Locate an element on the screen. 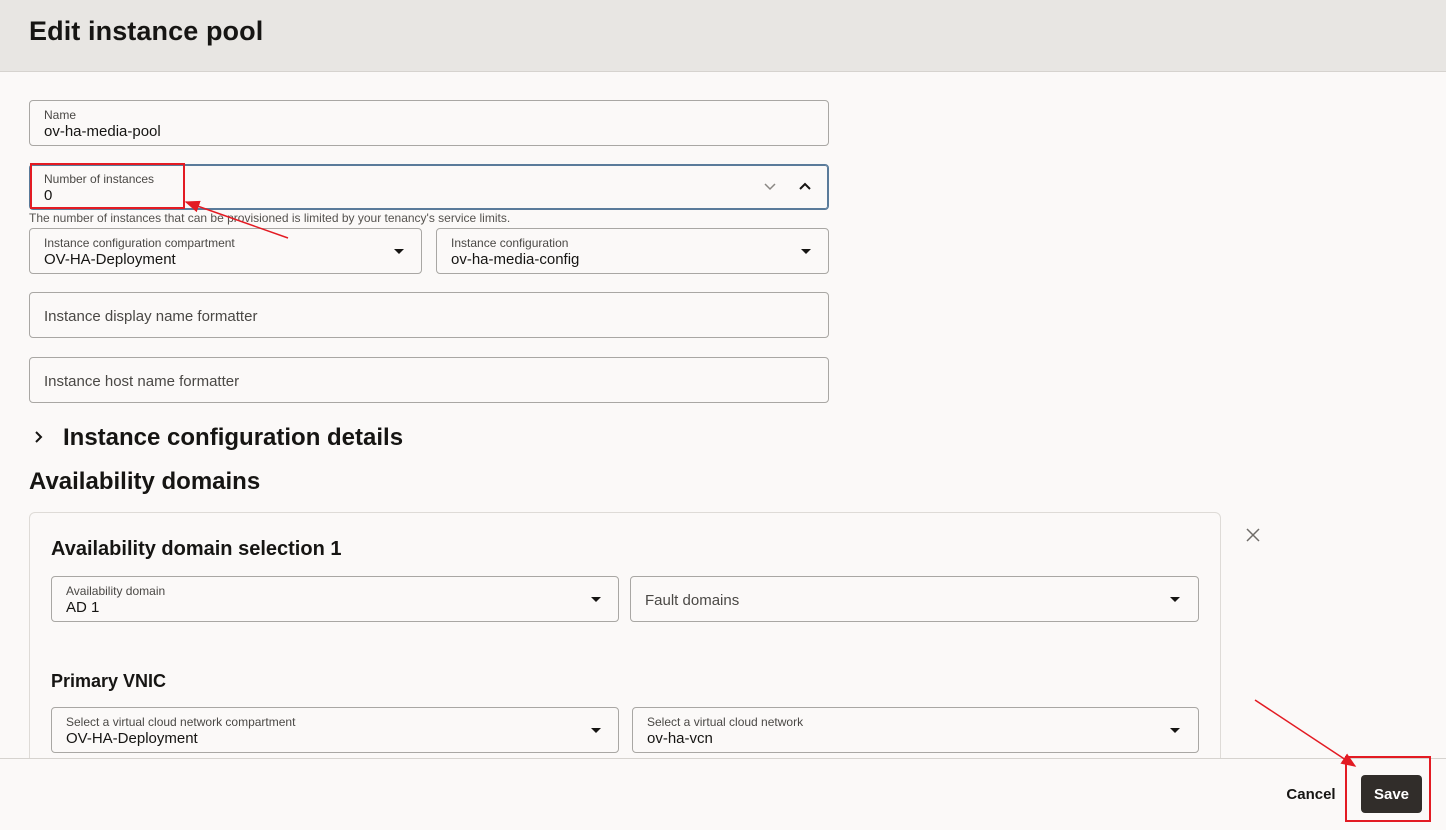 The height and width of the screenshot is (830, 1446). instance-config-label: Instance configuration is located at coordinates (510, 243).